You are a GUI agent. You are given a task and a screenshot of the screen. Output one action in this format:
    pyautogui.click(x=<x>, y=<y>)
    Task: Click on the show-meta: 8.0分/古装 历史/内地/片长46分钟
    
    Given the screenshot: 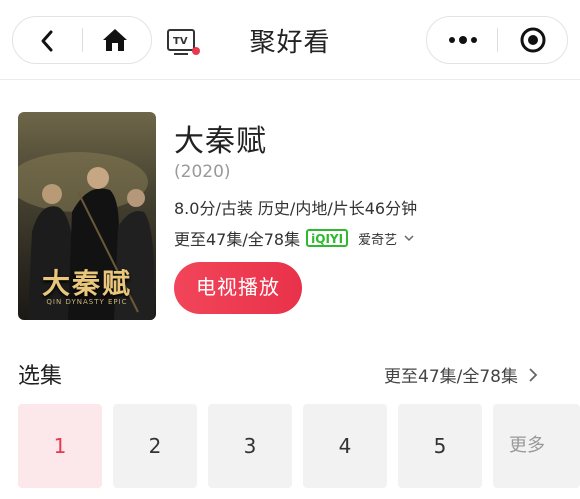 What is the action you would take?
    pyautogui.click(x=296, y=208)
    